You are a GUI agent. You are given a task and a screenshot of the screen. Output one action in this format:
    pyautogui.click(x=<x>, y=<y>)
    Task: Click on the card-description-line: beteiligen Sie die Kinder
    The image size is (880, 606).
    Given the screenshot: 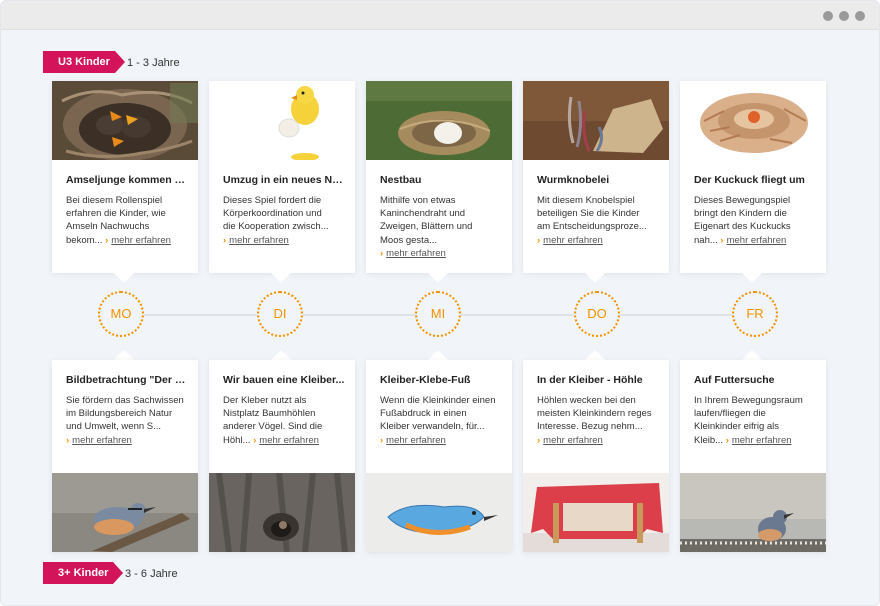 What is the action you would take?
    pyautogui.click(x=588, y=214)
    